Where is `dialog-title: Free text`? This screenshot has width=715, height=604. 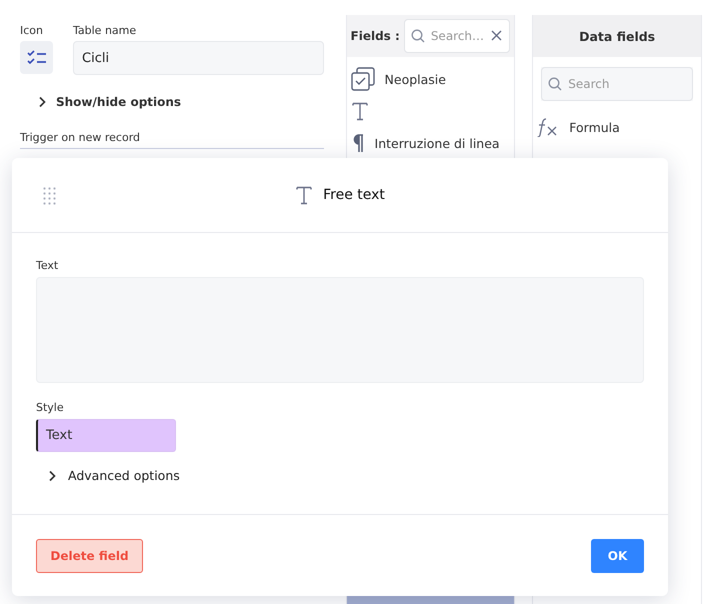 dialog-title: Free text is located at coordinates (354, 195).